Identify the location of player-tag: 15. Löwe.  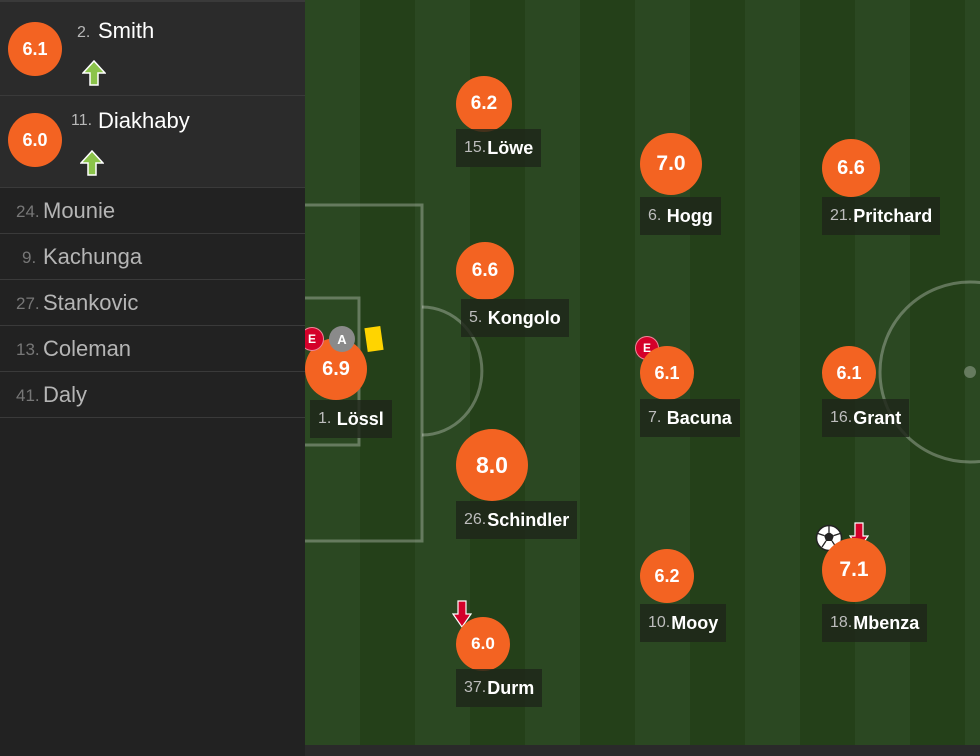
(499, 148).